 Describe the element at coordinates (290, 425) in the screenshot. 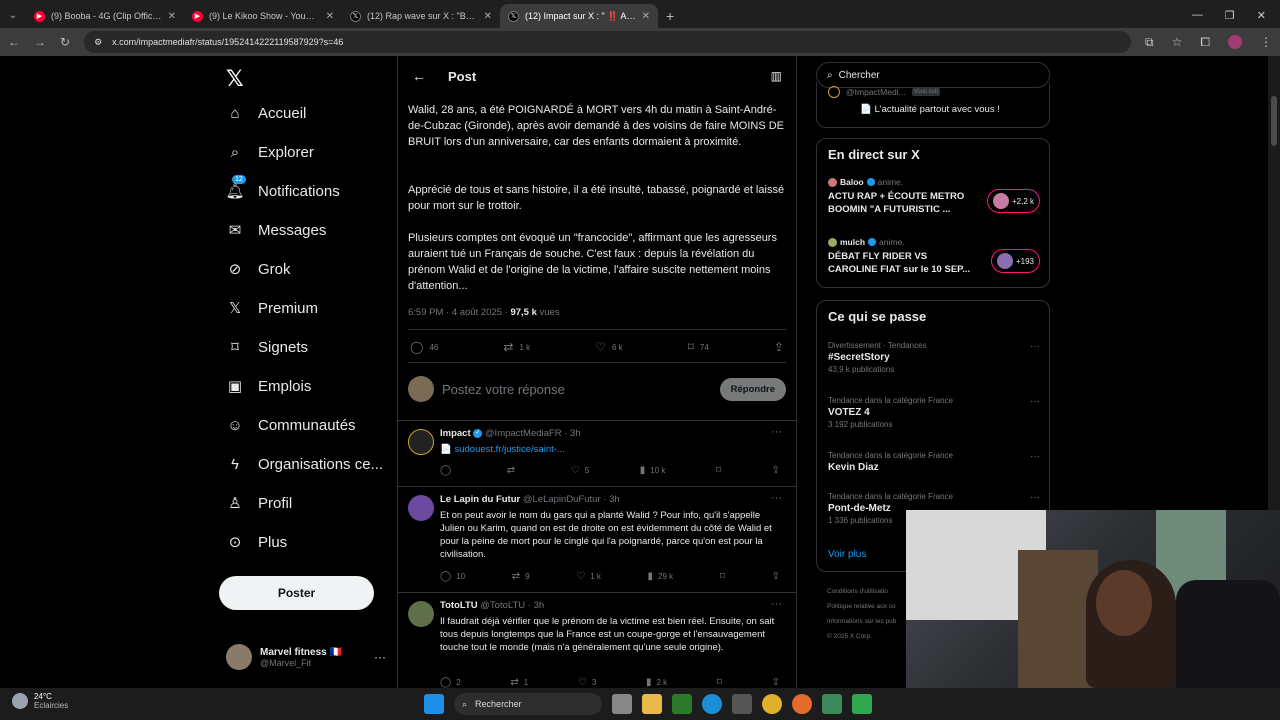

I see `nav-item-communautes: ☺ Communautés` at that location.